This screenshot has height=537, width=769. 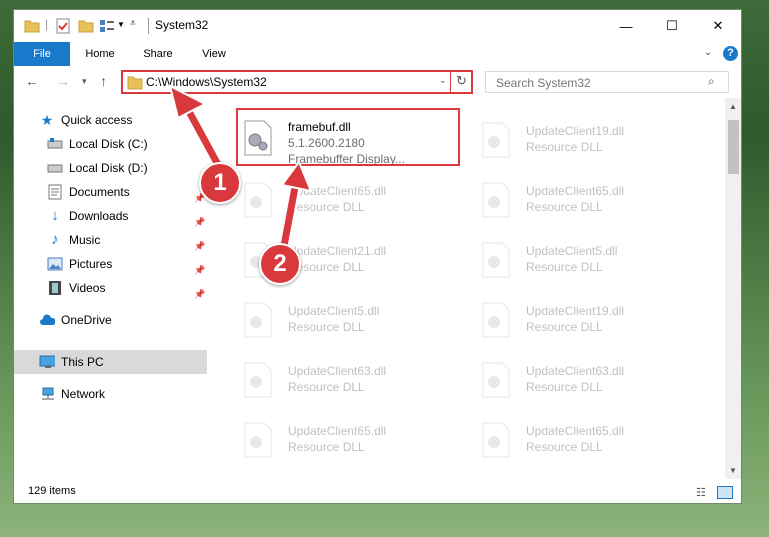 What do you see at coordinates (220, 183) in the screenshot?
I see `step-1-badge: 1` at bounding box center [220, 183].